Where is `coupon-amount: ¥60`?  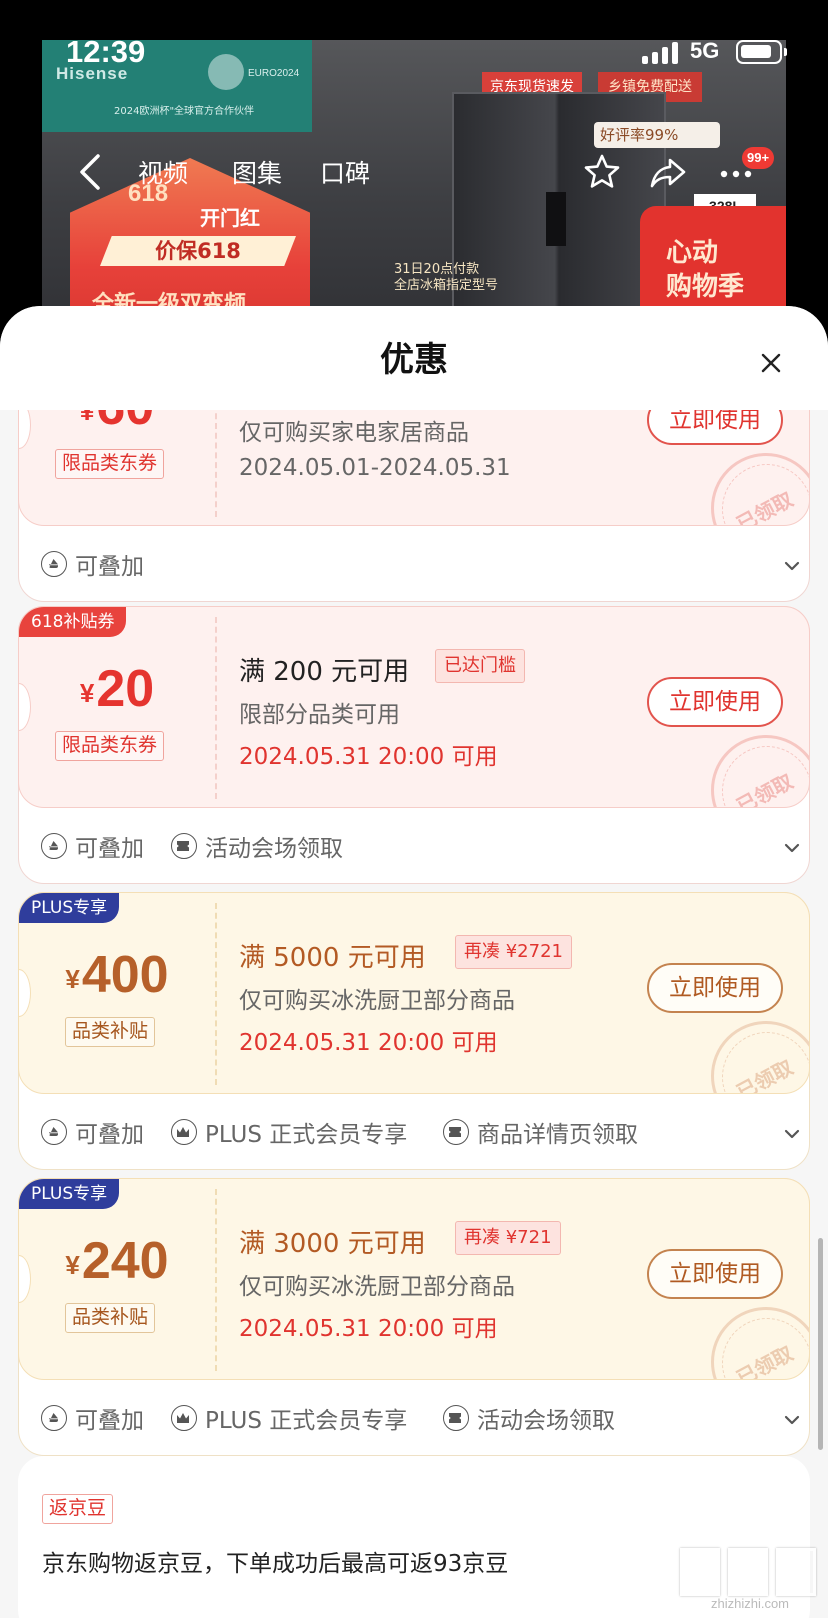 coupon-amount: ¥60 is located at coordinates (117, 423).